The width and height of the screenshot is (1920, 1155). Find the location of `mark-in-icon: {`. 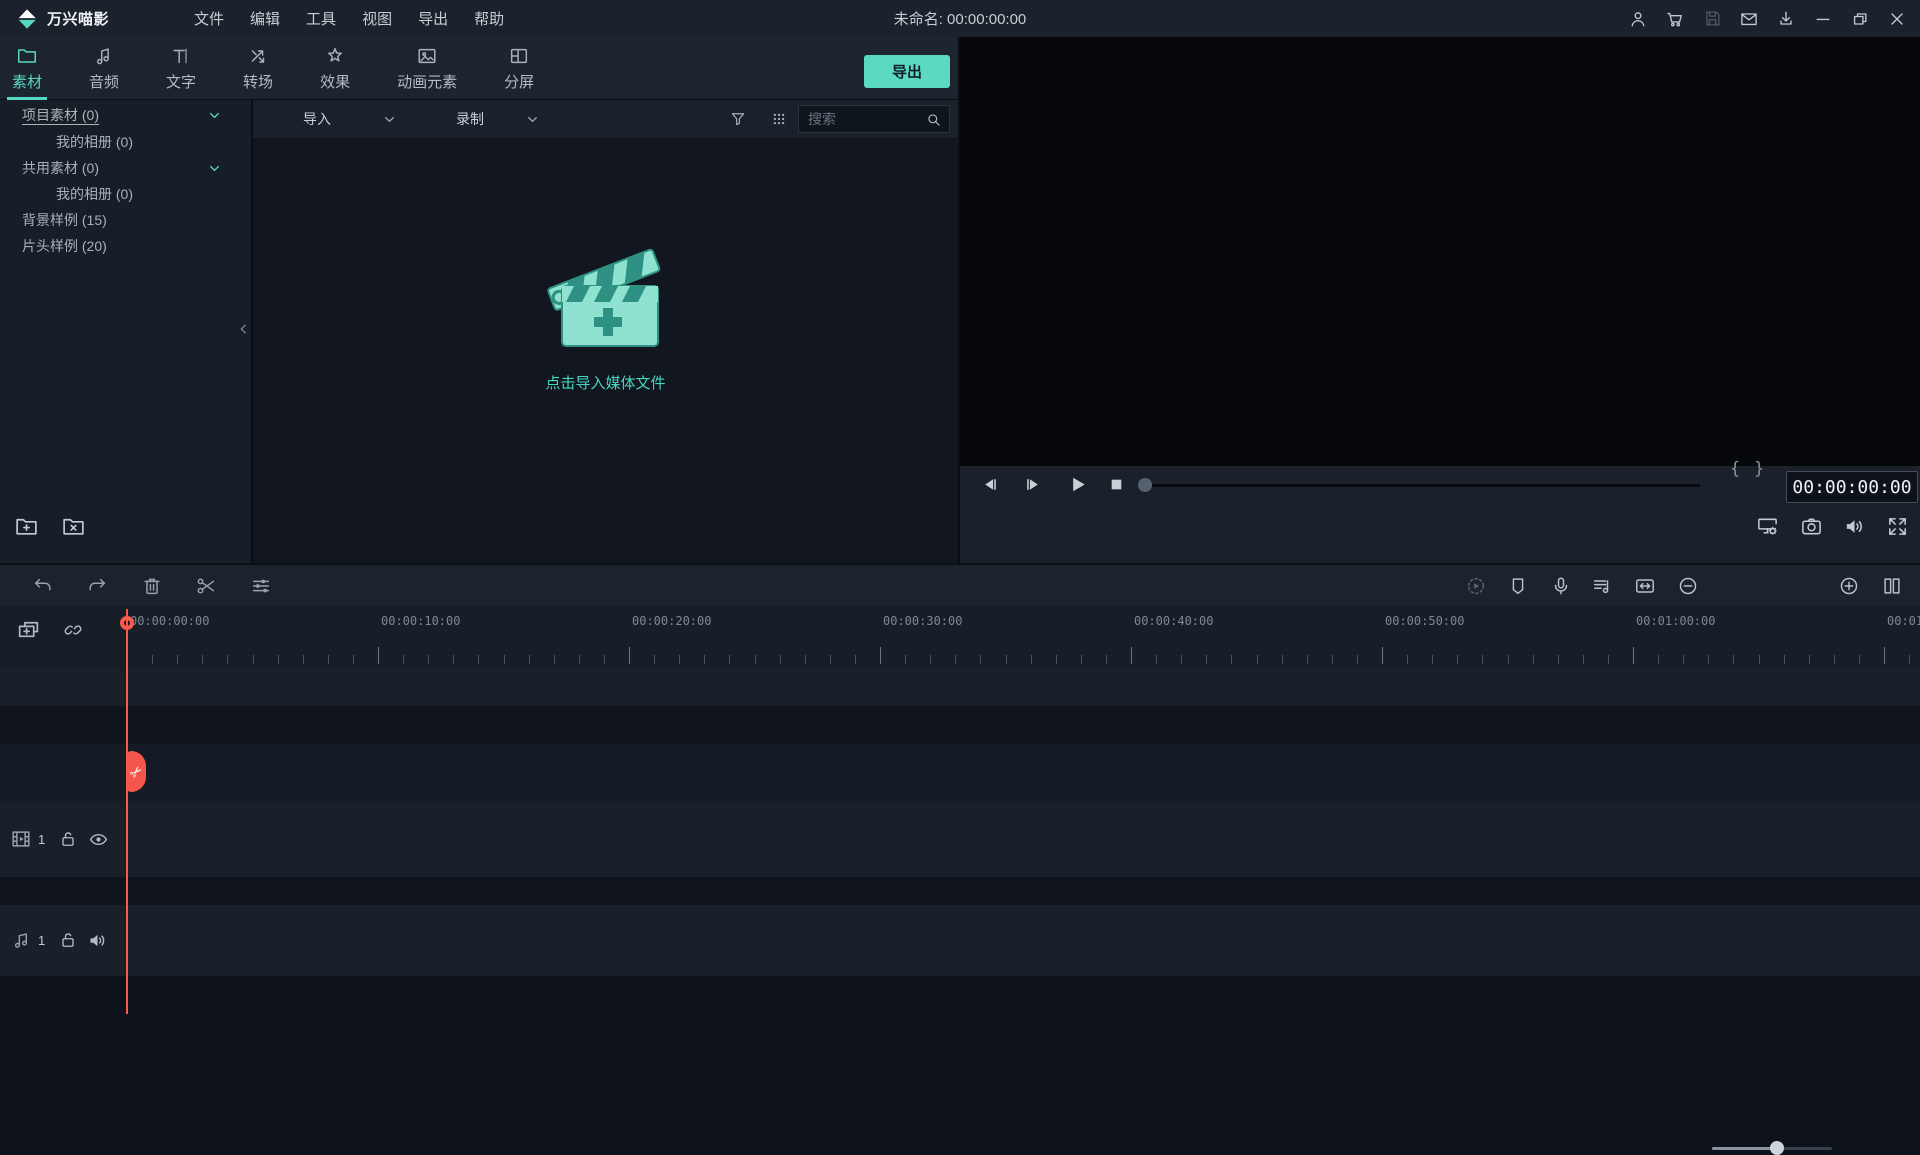

mark-in-icon: { is located at coordinates (1735, 469).